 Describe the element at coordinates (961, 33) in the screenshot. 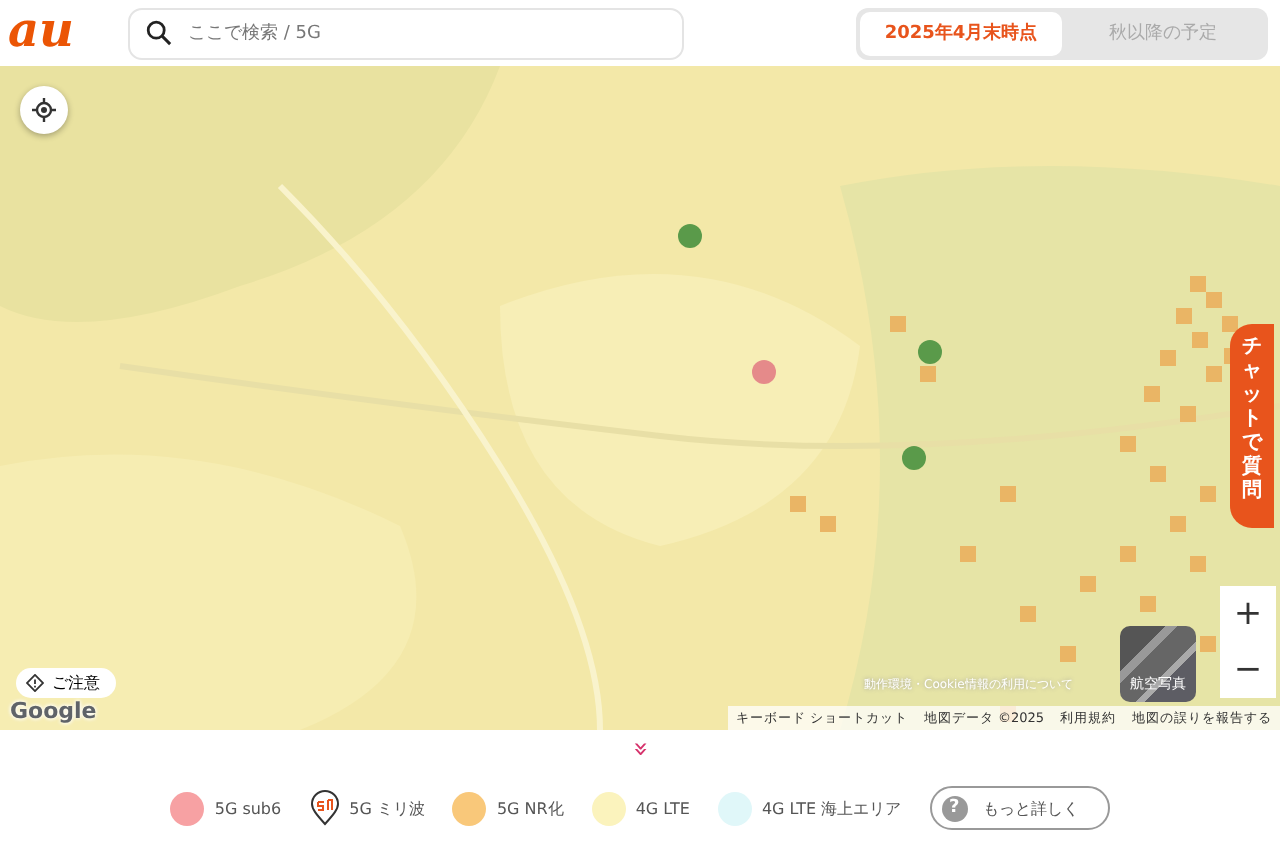

I see `period-tab: 2025年4月末時点` at that location.